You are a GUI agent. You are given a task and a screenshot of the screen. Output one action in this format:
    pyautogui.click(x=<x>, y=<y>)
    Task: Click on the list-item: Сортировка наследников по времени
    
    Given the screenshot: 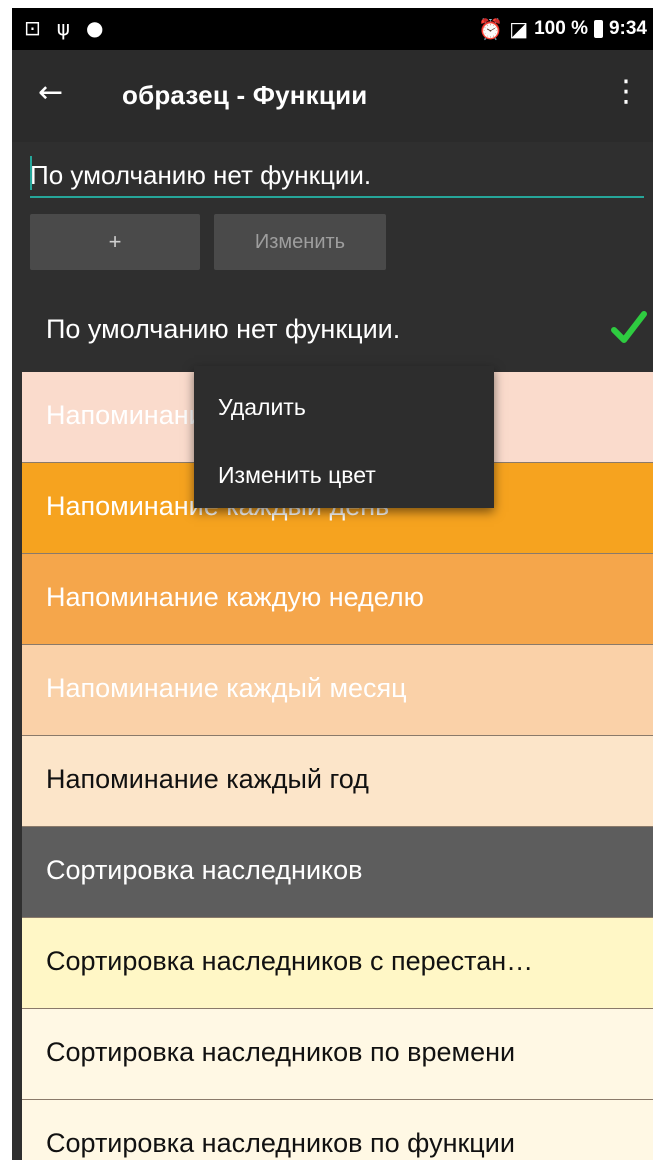 What is the action you would take?
    pyautogui.click(x=337, y=1054)
    